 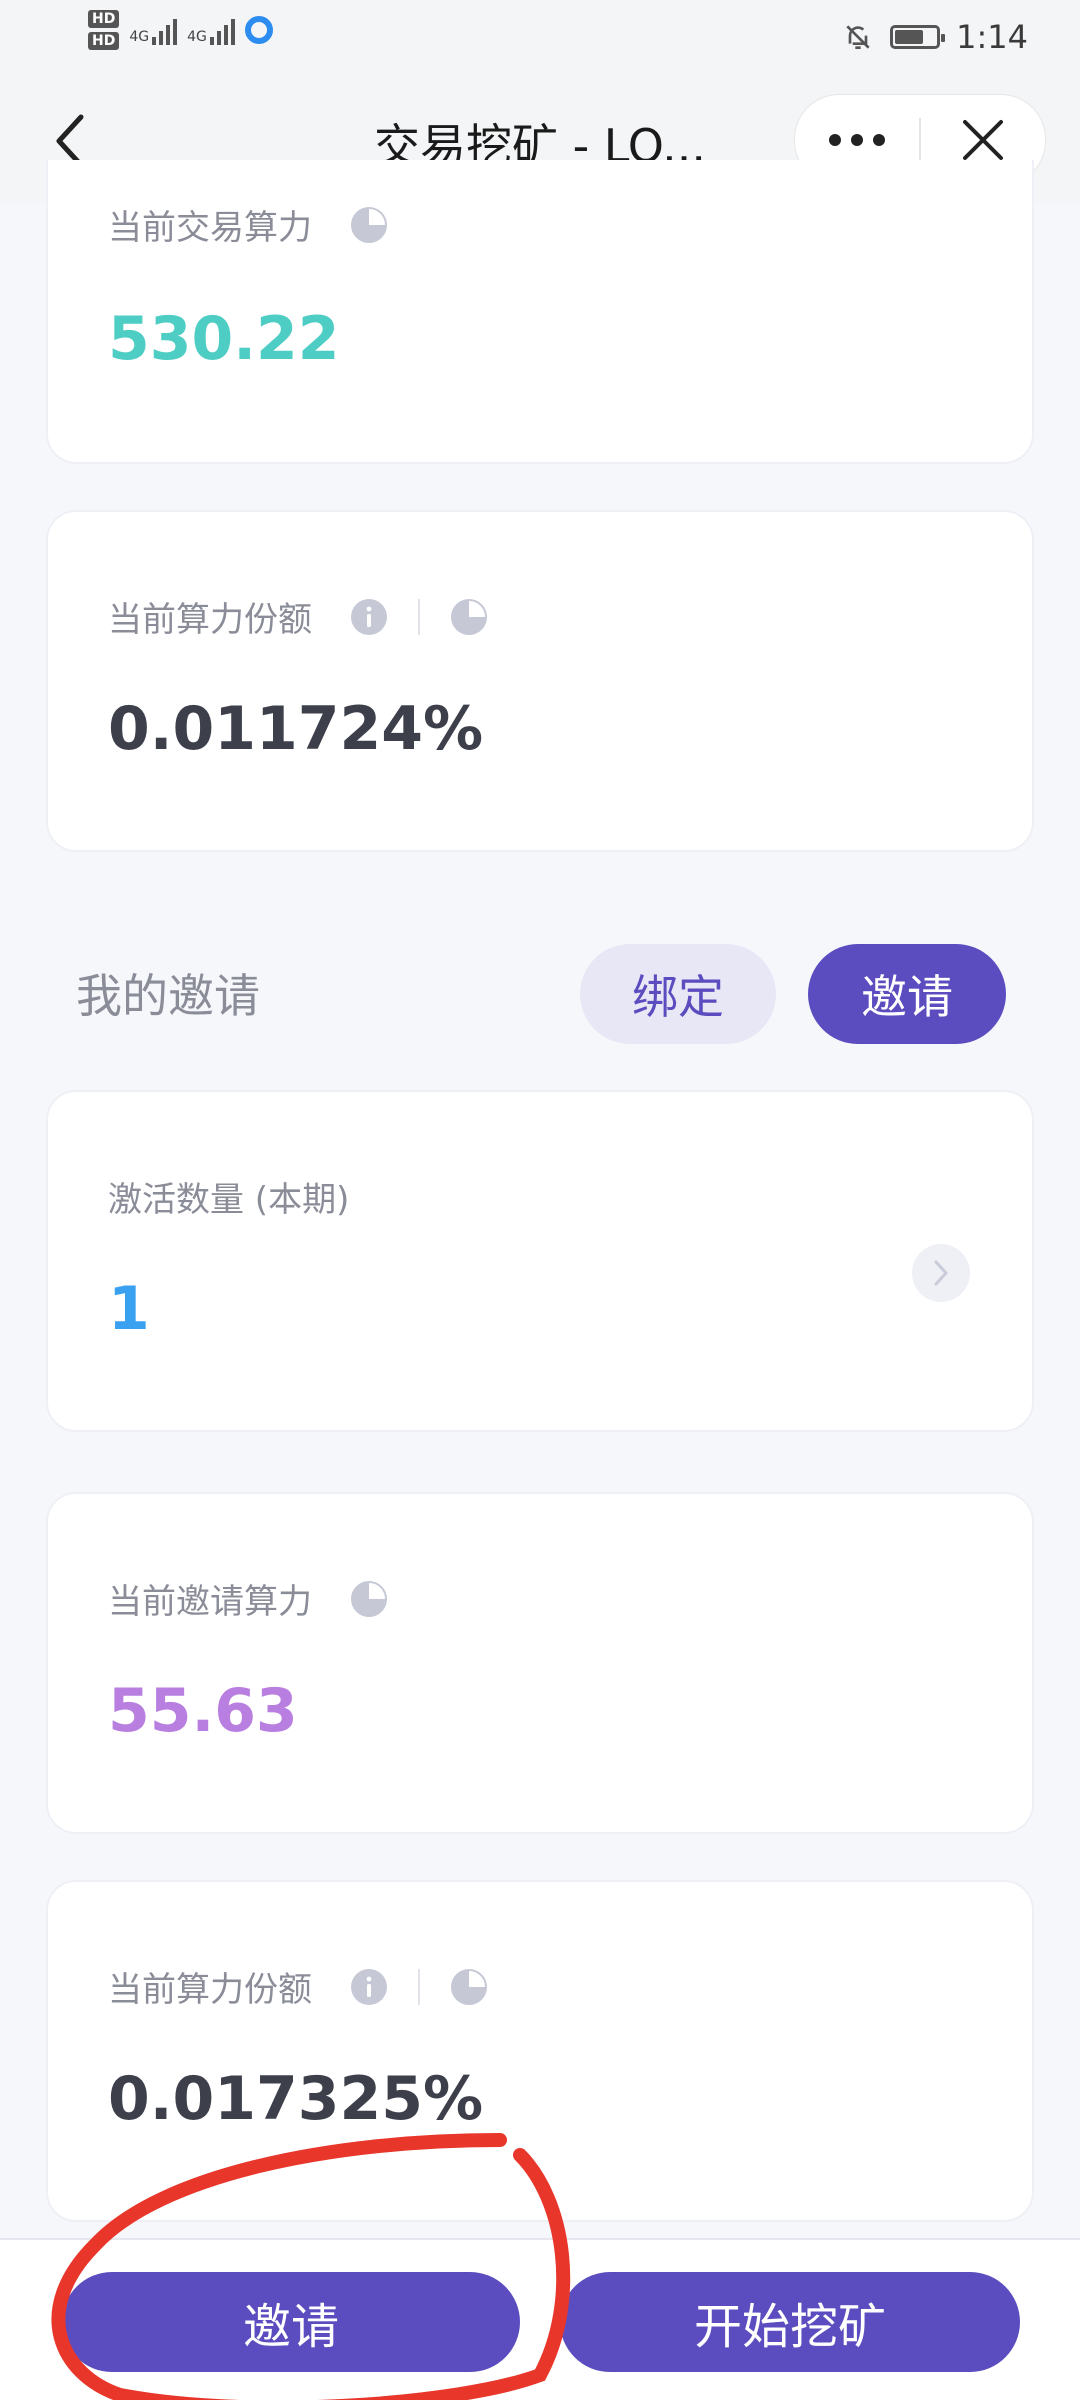 I want to click on close-icon, so click(x=983, y=140).